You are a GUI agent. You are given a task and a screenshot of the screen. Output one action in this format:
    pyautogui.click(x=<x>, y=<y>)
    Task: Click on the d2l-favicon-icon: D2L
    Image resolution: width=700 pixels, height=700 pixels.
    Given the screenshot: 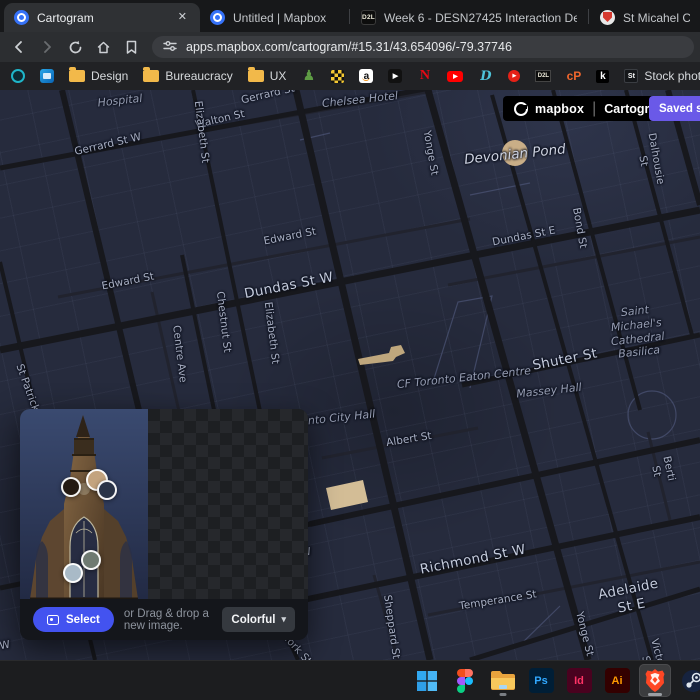 What is the action you would take?
    pyautogui.click(x=368, y=17)
    